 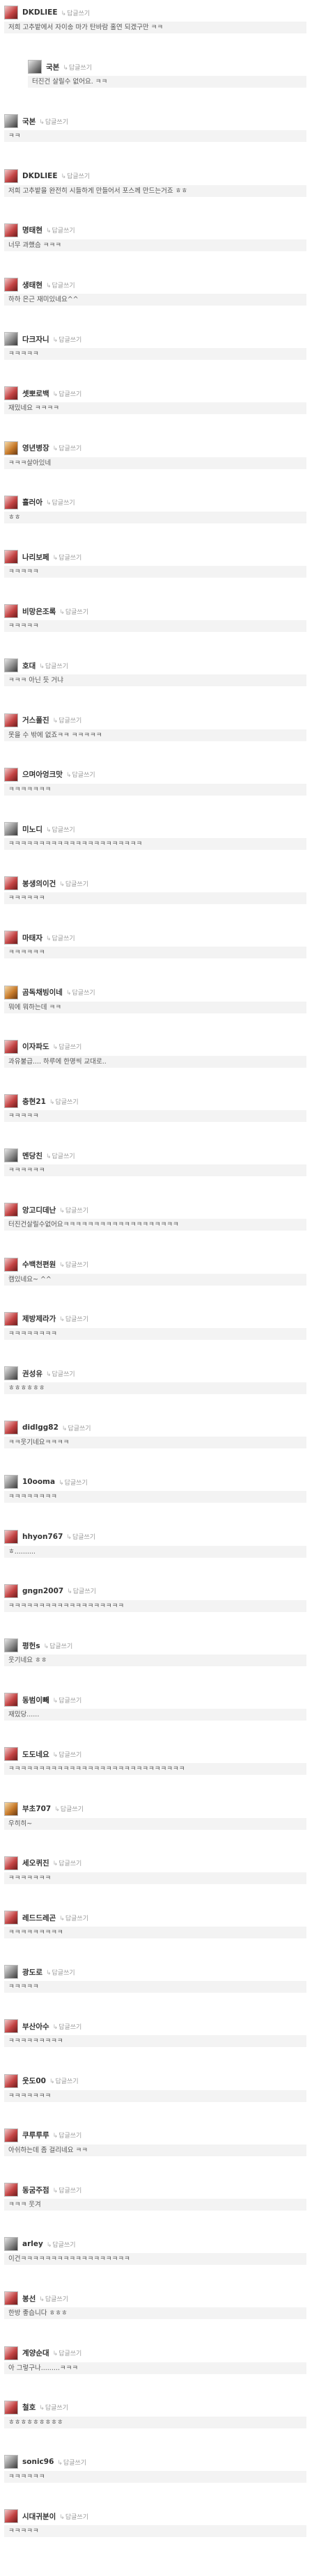 What do you see at coordinates (39, 1264) in the screenshot?
I see `comment-author: 수백천편원` at bounding box center [39, 1264].